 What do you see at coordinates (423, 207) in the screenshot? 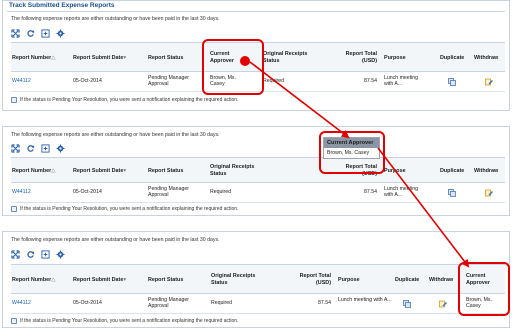
I see `arrow-to-dropped` at bounding box center [423, 207].